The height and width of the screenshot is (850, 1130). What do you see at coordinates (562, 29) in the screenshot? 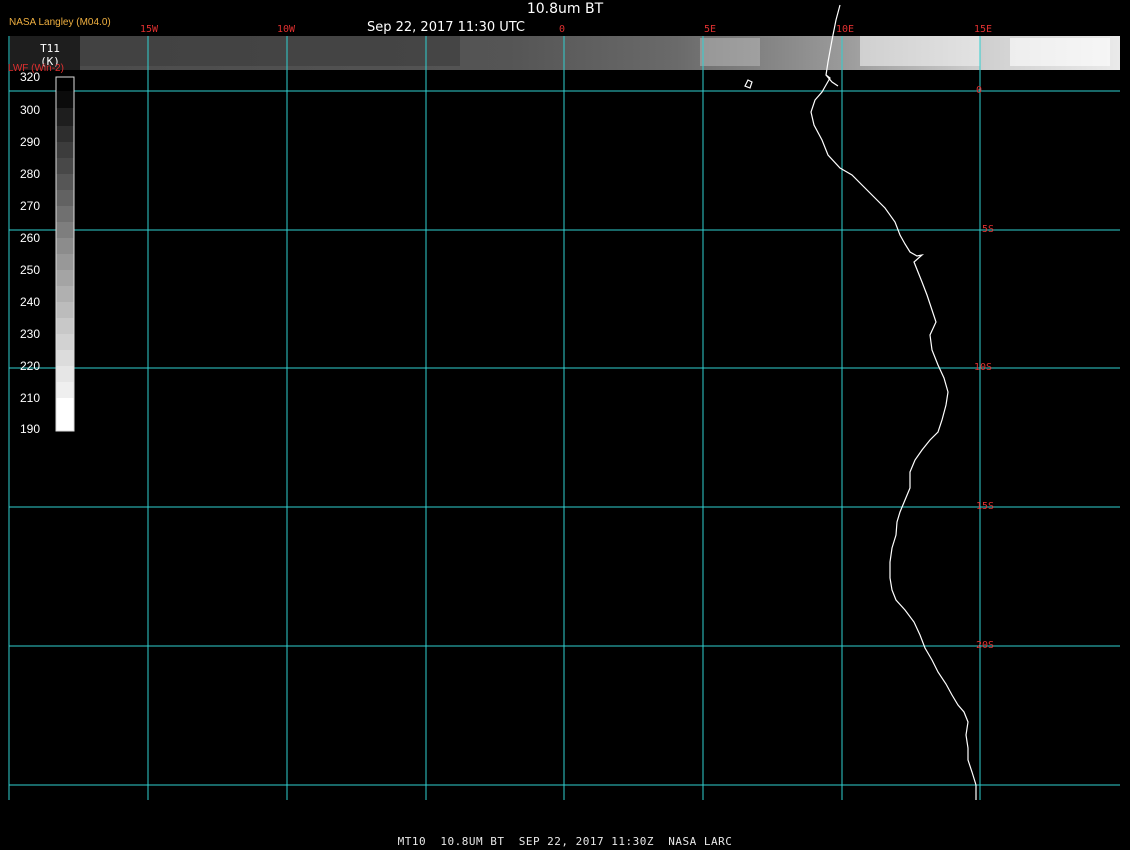
I see `longitude-label: 0` at bounding box center [562, 29].